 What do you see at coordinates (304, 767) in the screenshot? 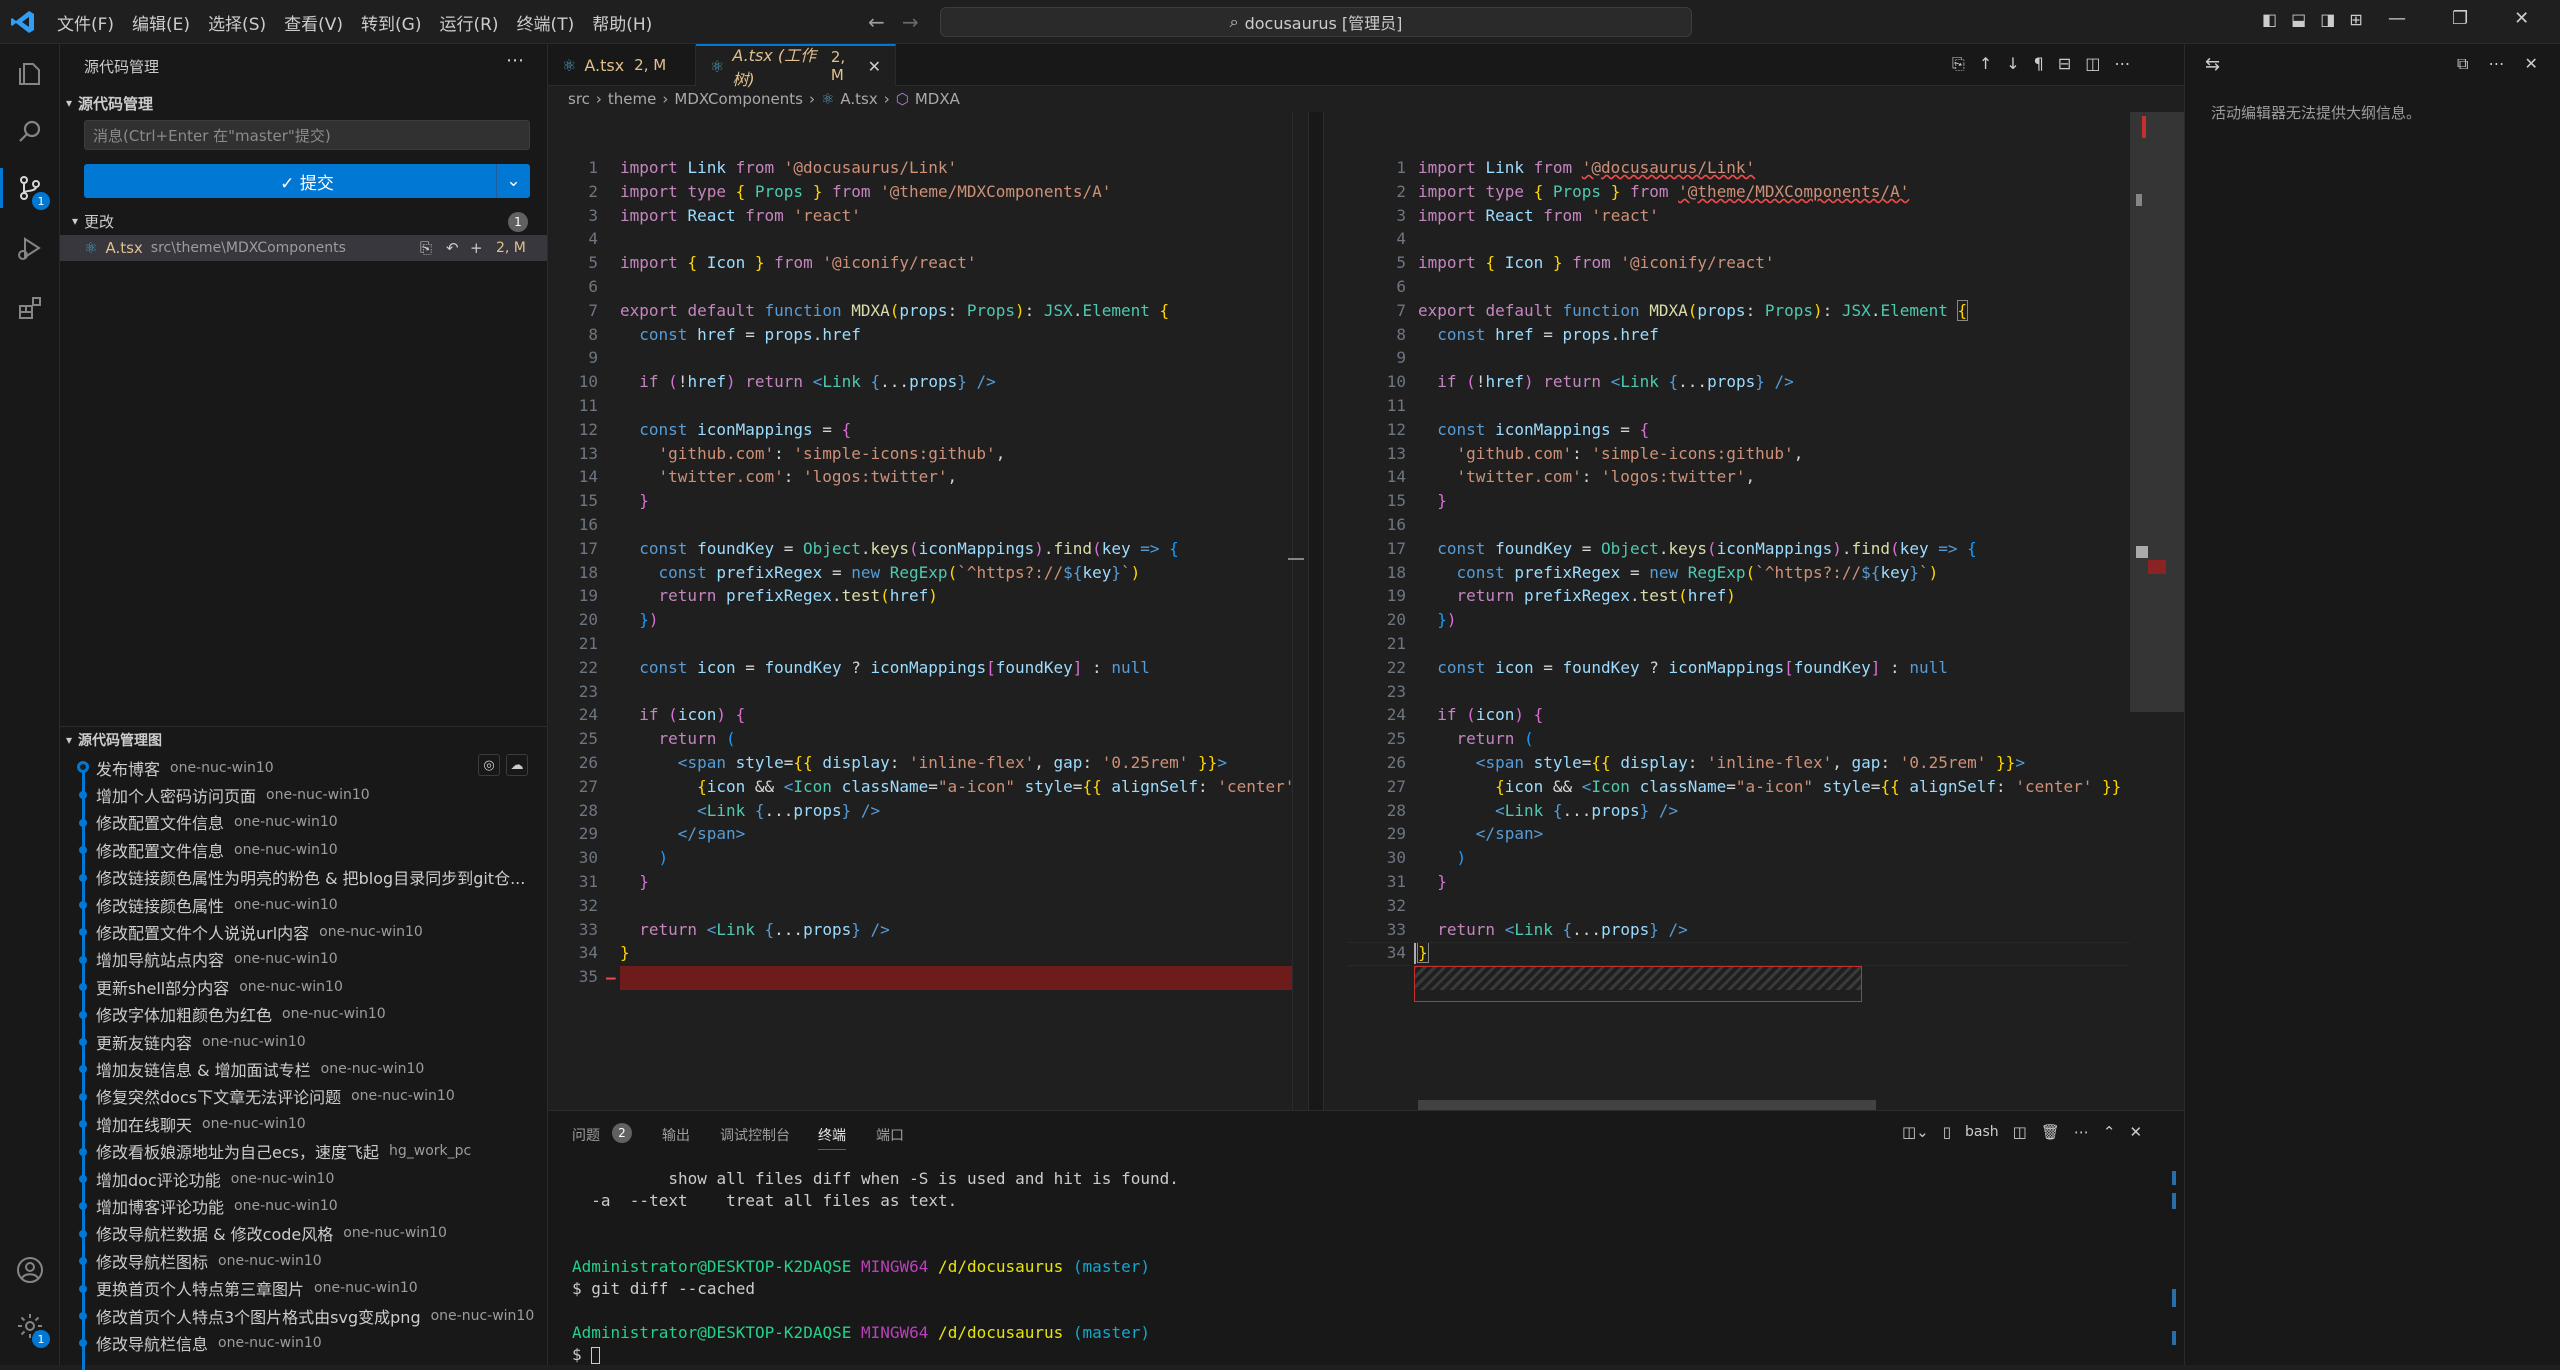
I see `graph-commit-row: 发布博客 one-nuc-win10` at bounding box center [304, 767].